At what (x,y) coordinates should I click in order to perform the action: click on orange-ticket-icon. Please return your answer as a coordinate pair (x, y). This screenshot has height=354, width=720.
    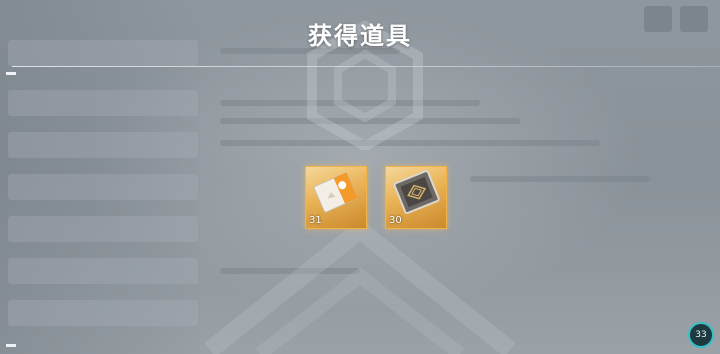
    Looking at the image, I should click on (335, 192).